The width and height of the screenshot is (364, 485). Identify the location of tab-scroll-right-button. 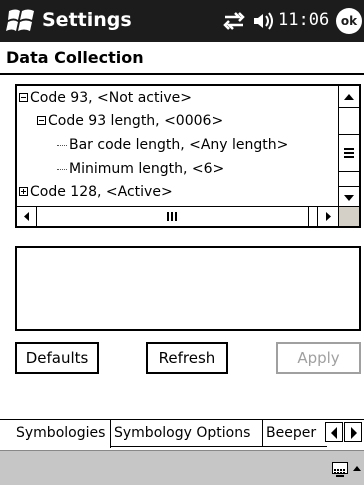
(353, 432).